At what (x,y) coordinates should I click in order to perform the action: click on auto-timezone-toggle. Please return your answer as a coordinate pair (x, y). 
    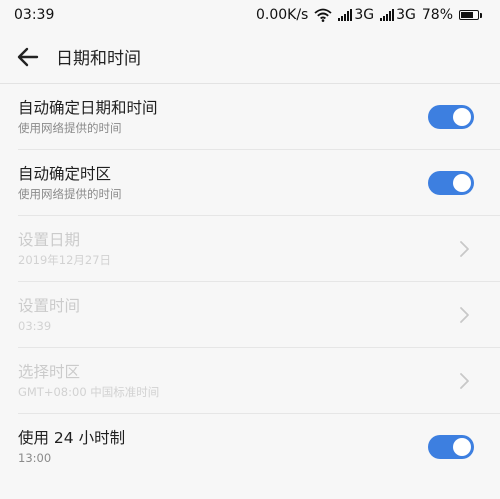
    Looking at the image, I should click on (451, 182).